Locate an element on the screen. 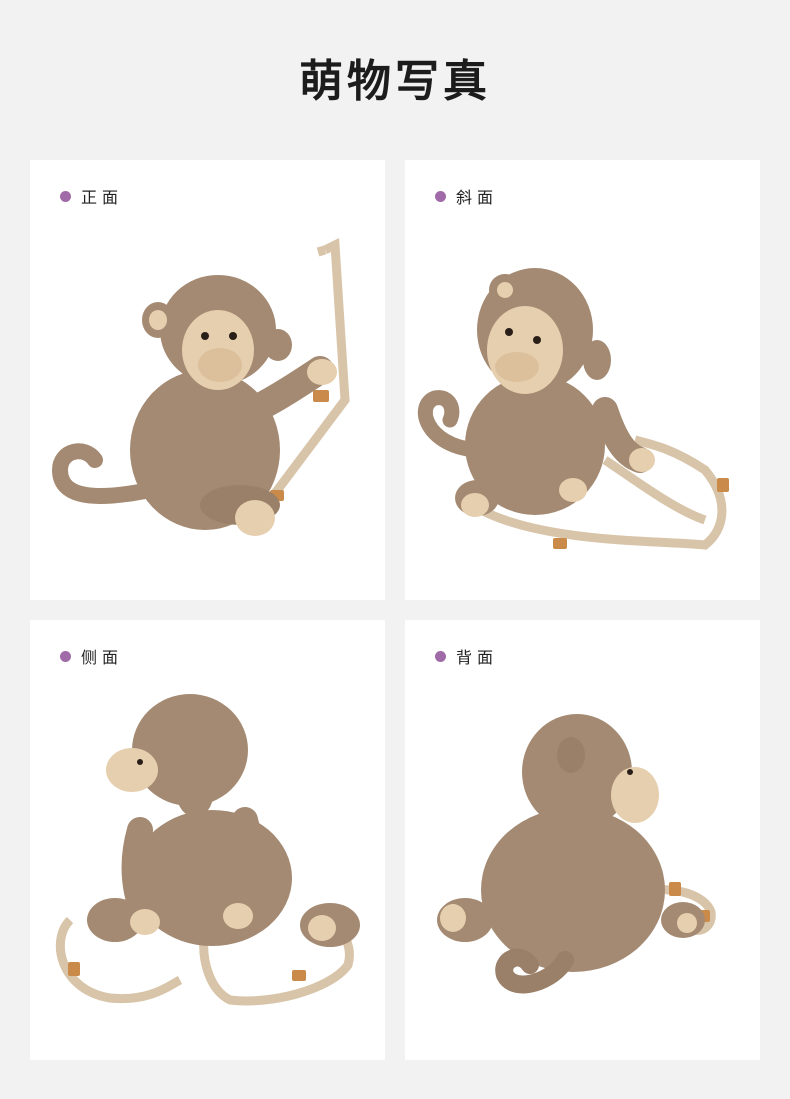 Image resolution: width=790 pixels, height=1099 pixels. page-title: 萌物写真 is located at coordinates (395, 81).